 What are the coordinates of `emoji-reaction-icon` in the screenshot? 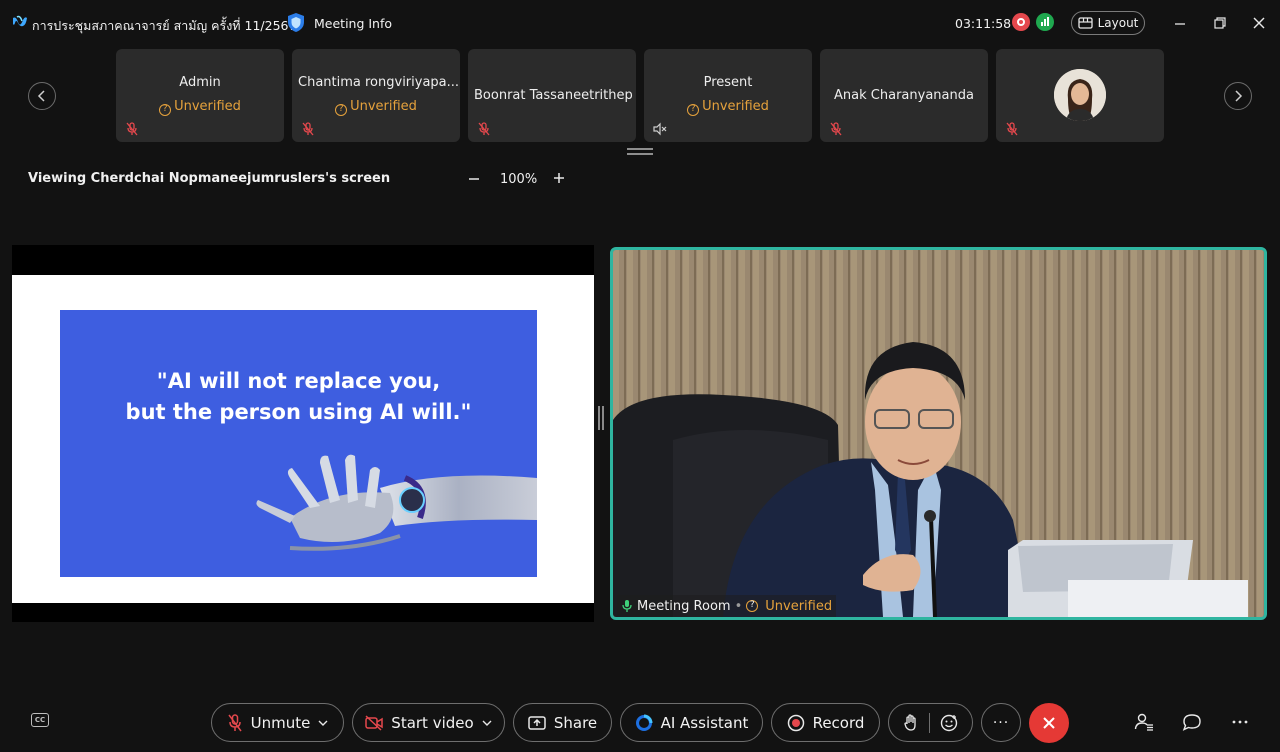 It's located at (949, 723).